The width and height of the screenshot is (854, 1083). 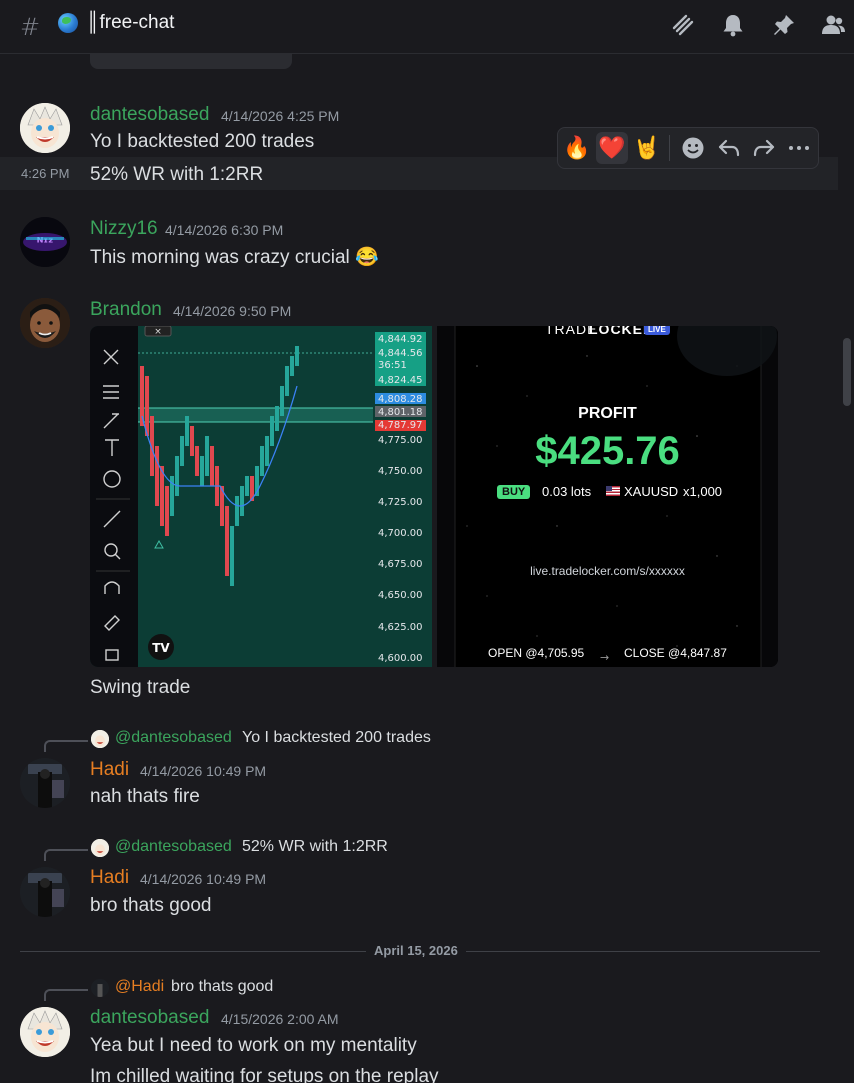 I want to click on message-timestamp: 4/15/2026 2:00 AM, so click(x=280, y=1019).